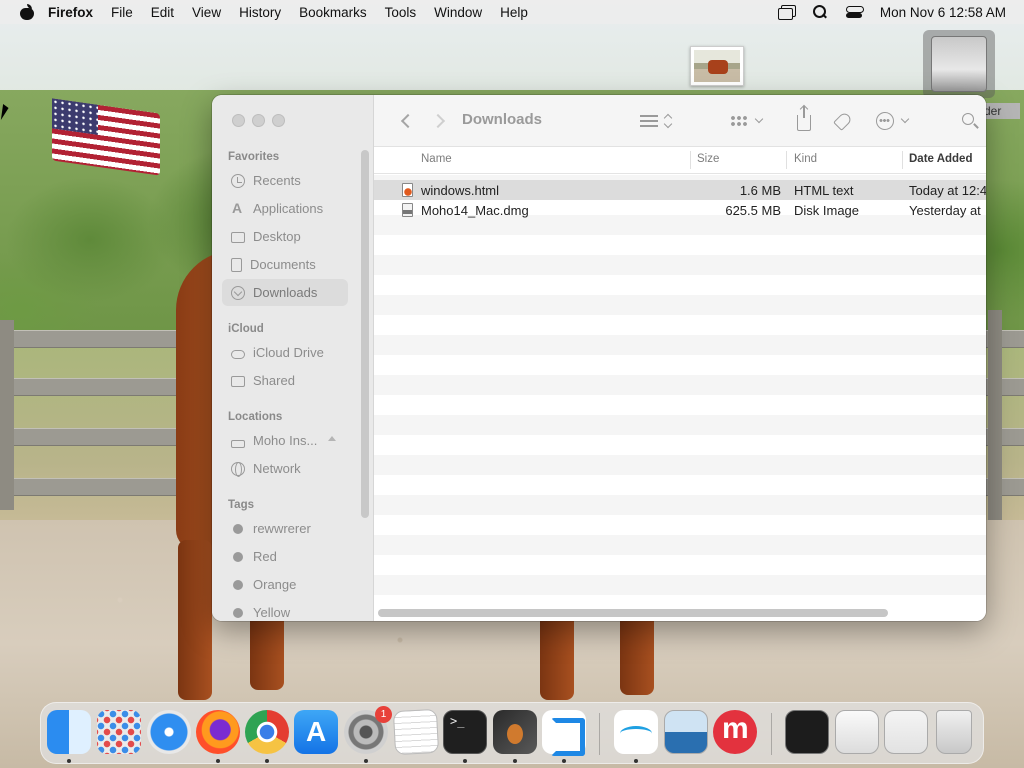 The image size is (1024, 768). I want to click on apple-menu-icon, so click(27, 12).